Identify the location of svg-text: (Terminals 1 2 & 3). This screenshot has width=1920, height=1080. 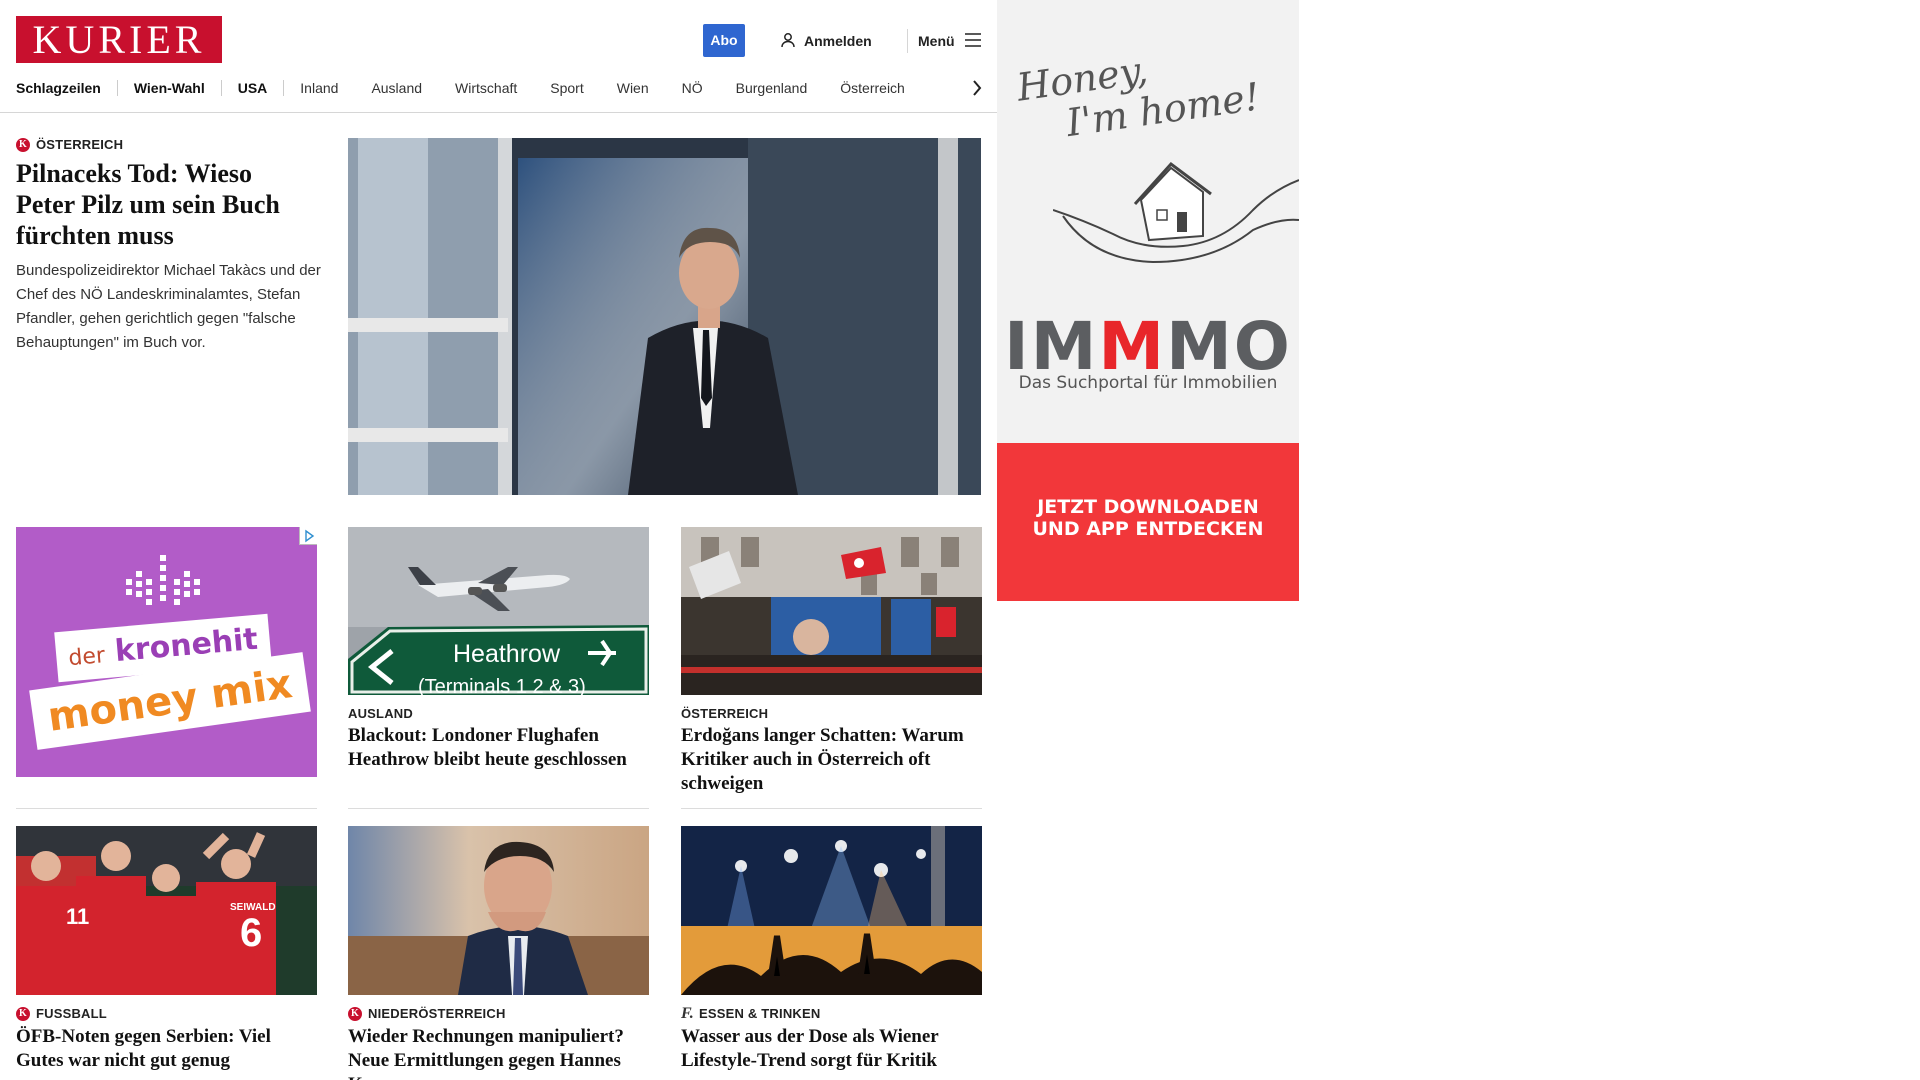
(502, 685).